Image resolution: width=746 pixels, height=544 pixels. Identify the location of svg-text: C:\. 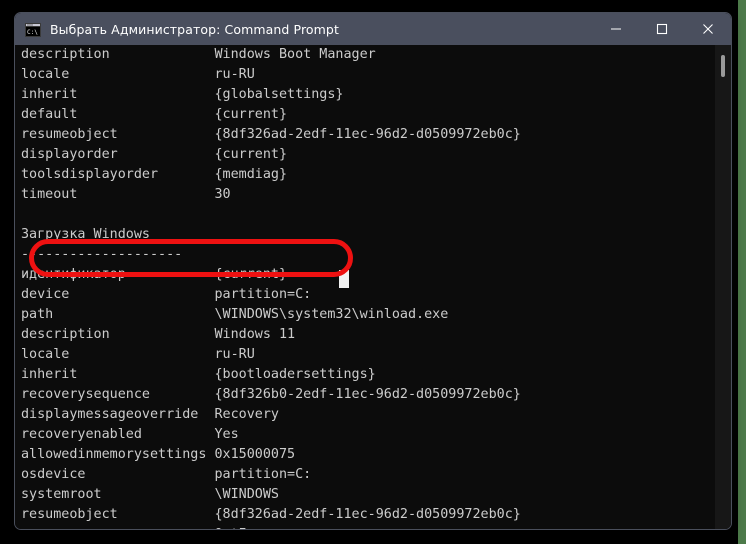
(32, 32).